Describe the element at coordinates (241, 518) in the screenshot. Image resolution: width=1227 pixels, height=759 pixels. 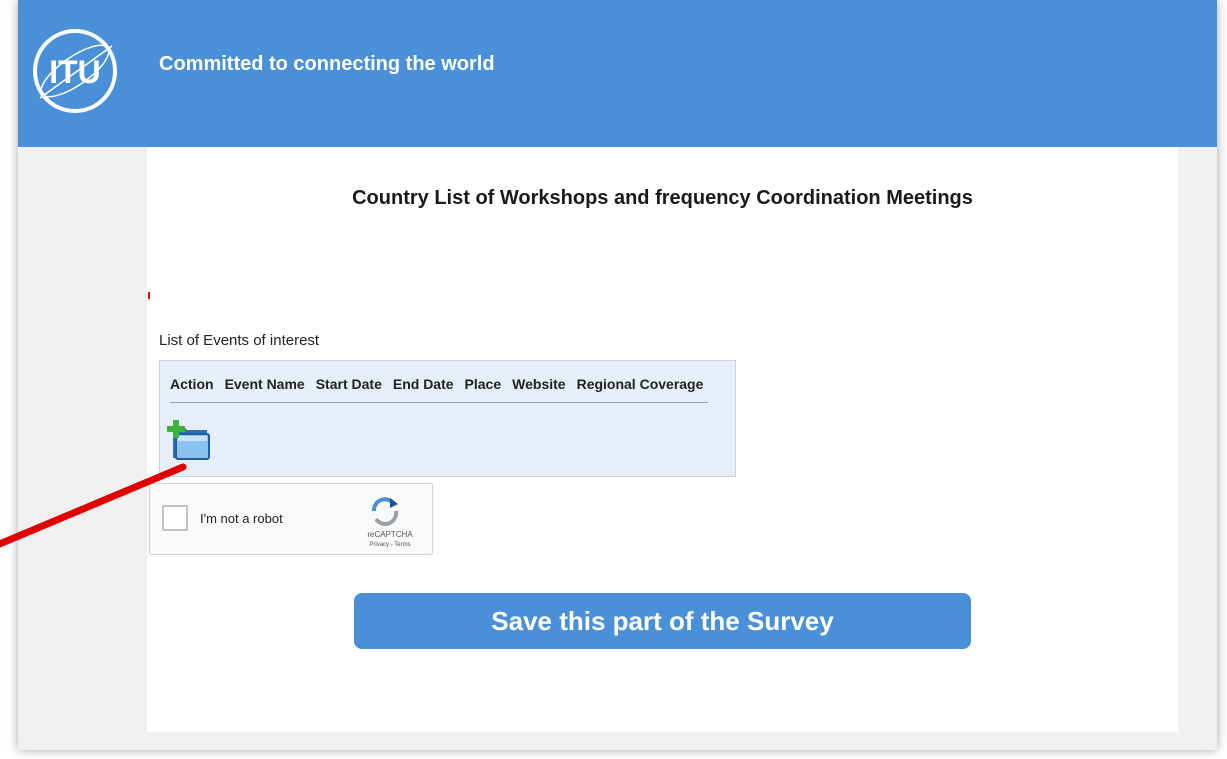
I see `recaptcha-label: I'm not a robot` at that location.